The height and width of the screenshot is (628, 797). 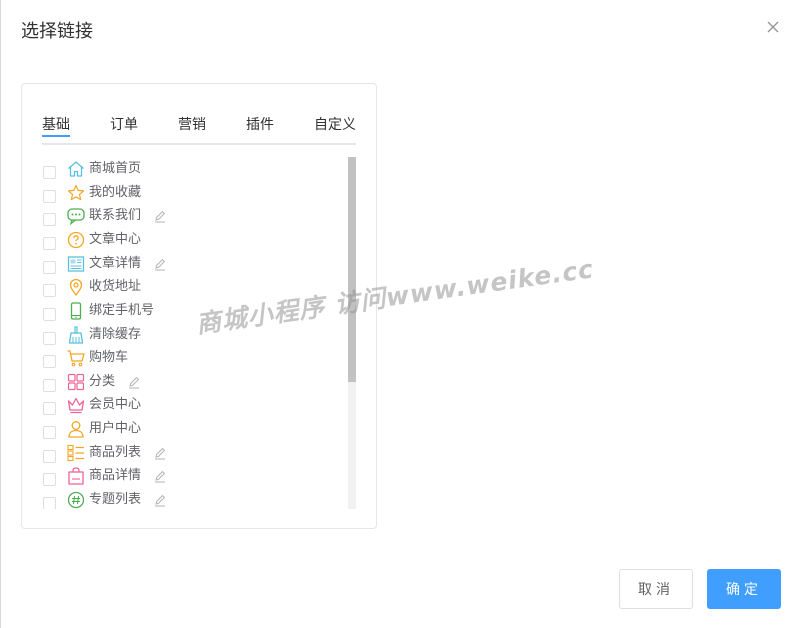 What do you see at coordinates (192, 169) in the screenshot?
I see `list-item: 商城首页` at bounding box center [192, 169].